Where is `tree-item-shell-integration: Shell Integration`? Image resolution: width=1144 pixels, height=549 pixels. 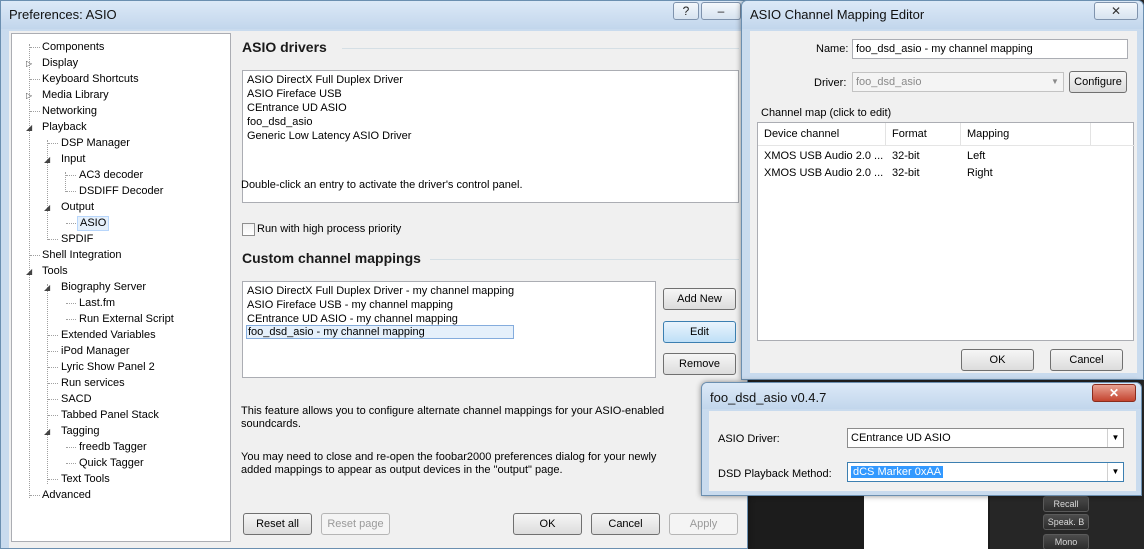 tree-item-shell-integration: Shell Integration is located at coordinates (82, 255).